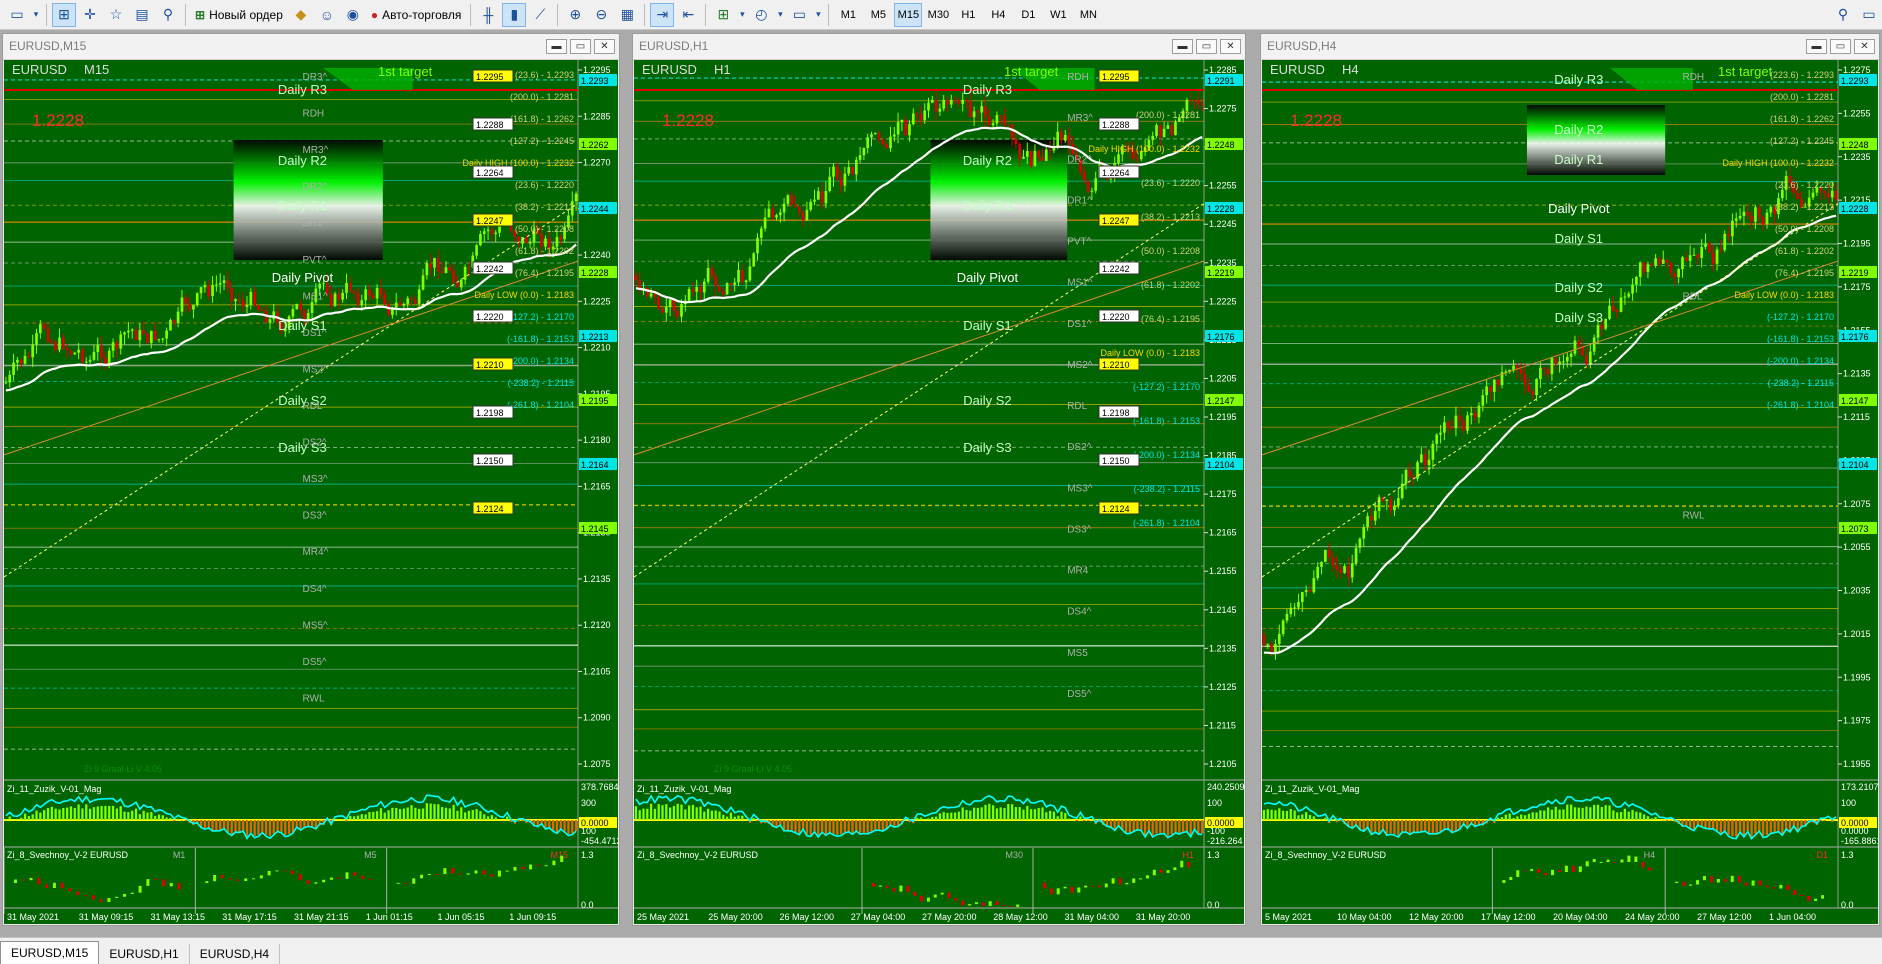  I want to click on chart-shift-icon: ⇤, so click(688, 15).